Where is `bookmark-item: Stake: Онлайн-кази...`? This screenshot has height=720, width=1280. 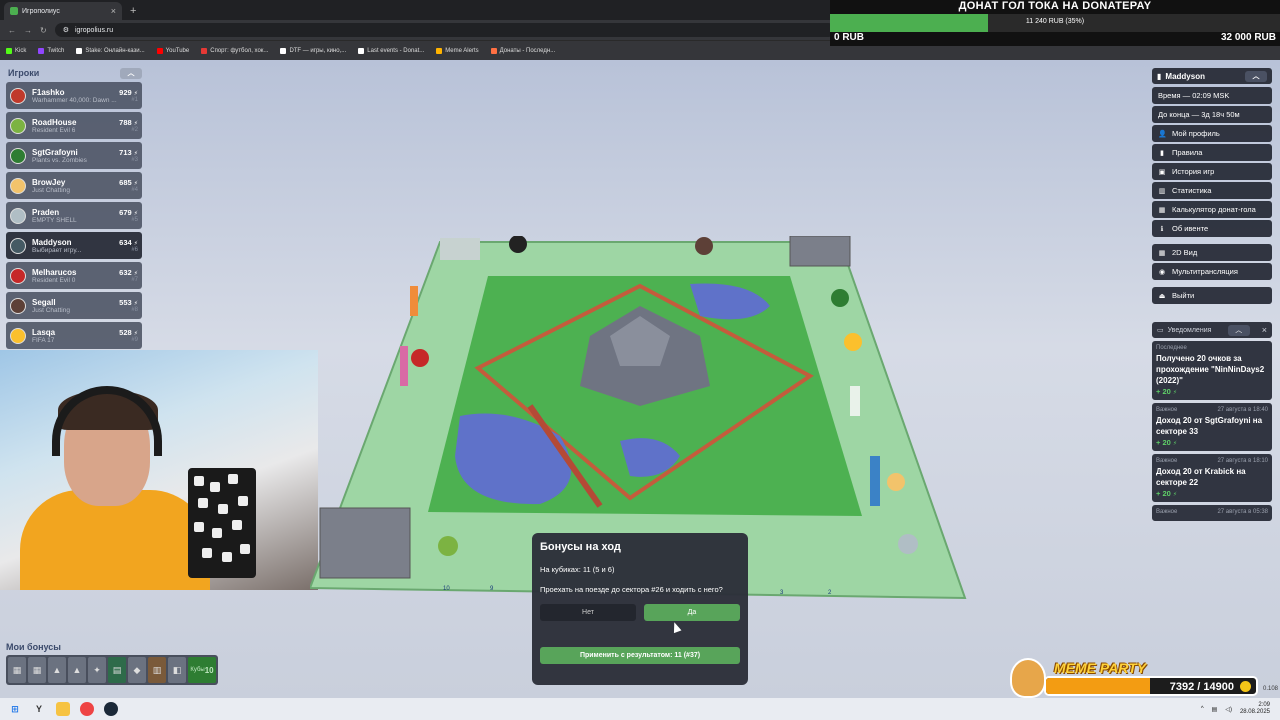
bookmark-item: Stake: Онлайн-кази... is located at coordinates (110, 50).